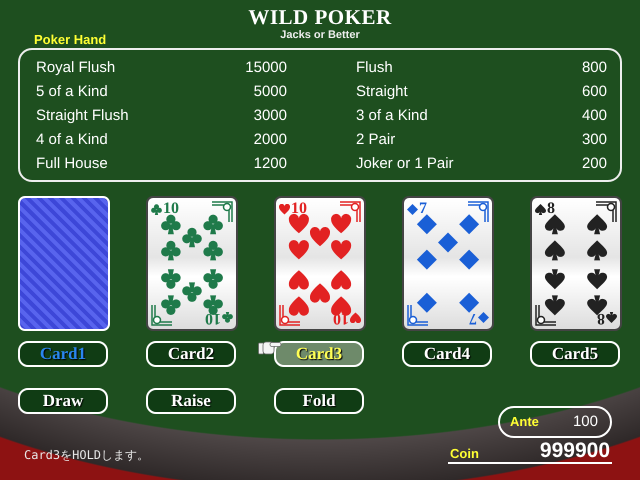 The width and height of the screenshot is (640, 480). What do you see at coordinates (87, 455) in the screenshot?
I see `status-message: Card3をHOLDします。` at bounding box center [87, 455].